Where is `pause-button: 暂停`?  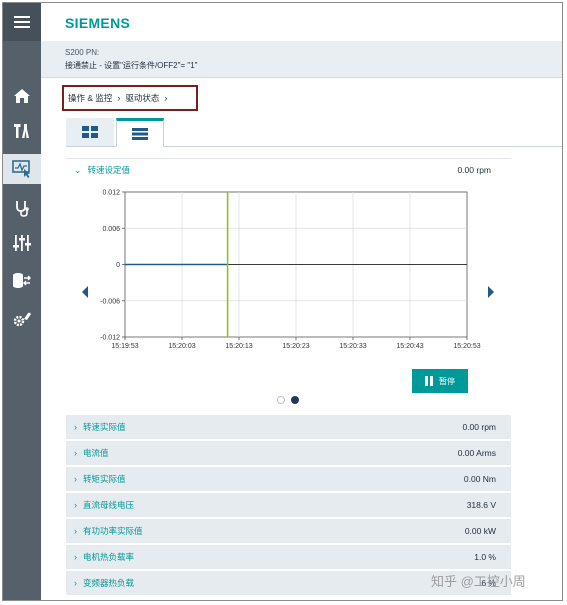
pause-button: 暂停 is located at coordinates (440, 381).